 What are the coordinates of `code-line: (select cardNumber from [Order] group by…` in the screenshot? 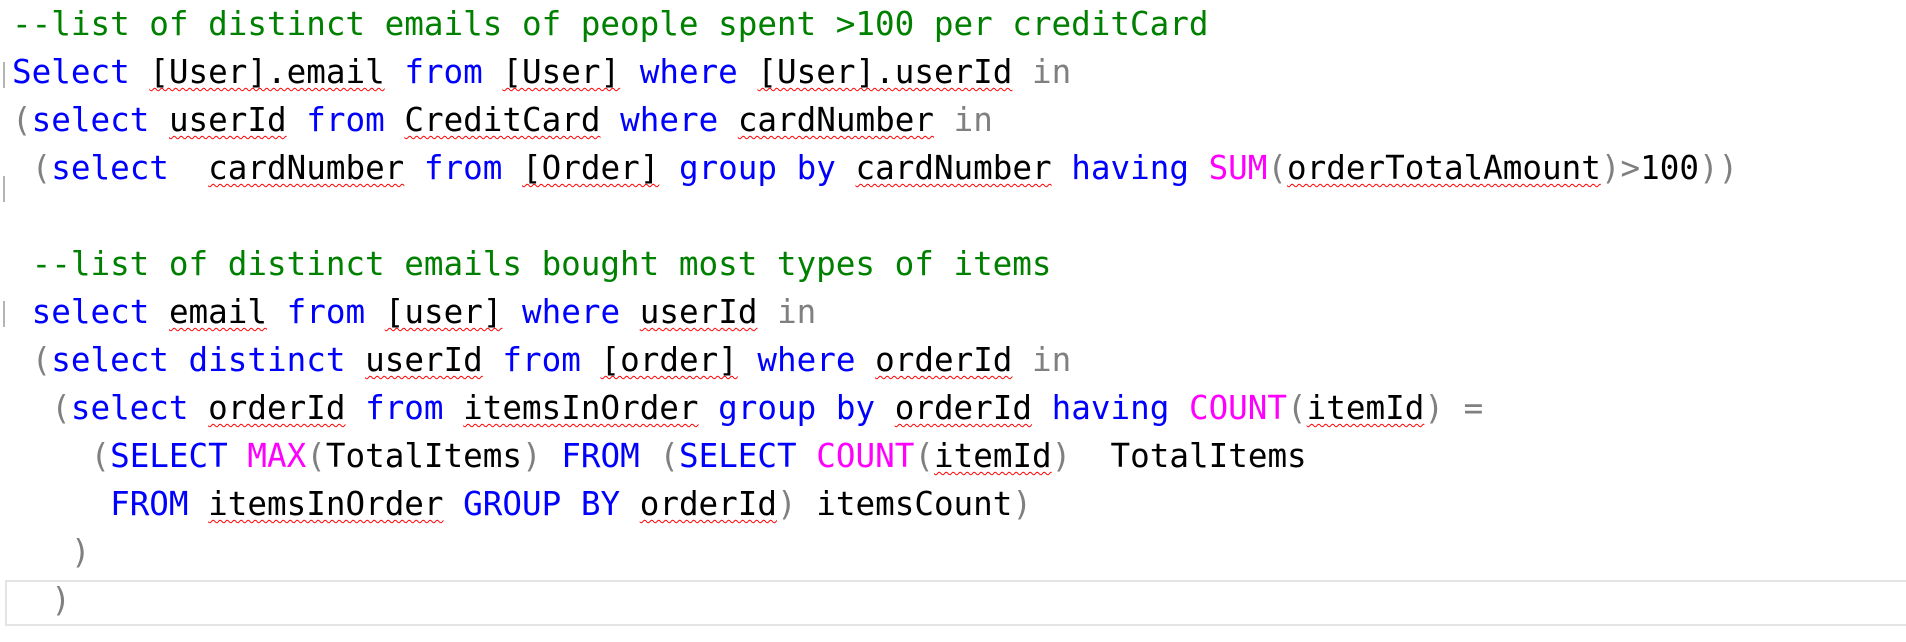 It's located at (875, 168).